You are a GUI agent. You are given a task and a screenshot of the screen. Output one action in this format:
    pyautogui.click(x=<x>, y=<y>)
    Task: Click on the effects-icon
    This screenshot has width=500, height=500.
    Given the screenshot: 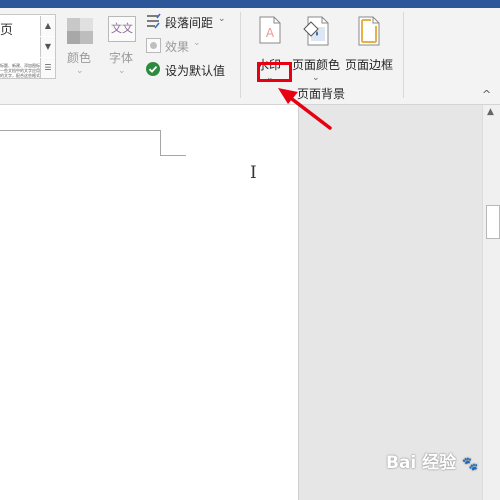 What is the action you would take?
    pyautogui.click(x=153, y=45)
    